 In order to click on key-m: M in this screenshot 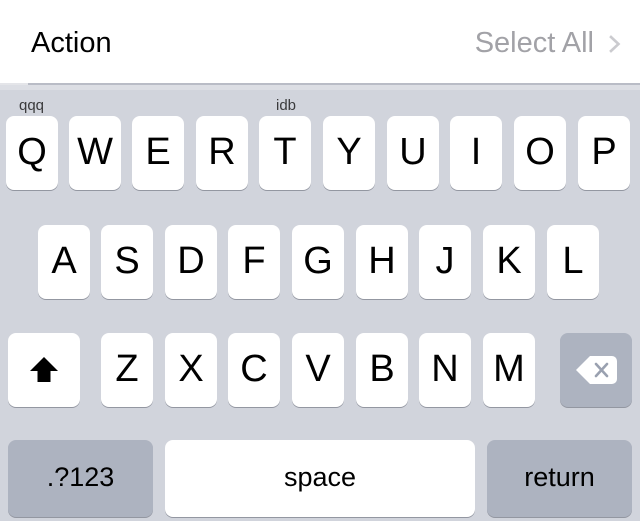, I will do `click(509, 370)`.